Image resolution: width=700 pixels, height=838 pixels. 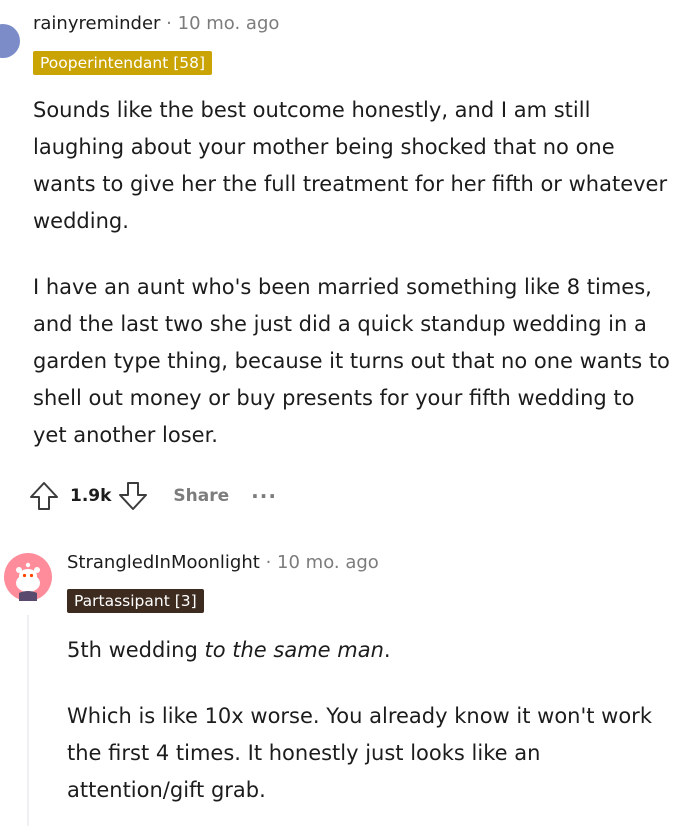 I want to click on emphasized-text: to the same man, so click(x=294, y=650).